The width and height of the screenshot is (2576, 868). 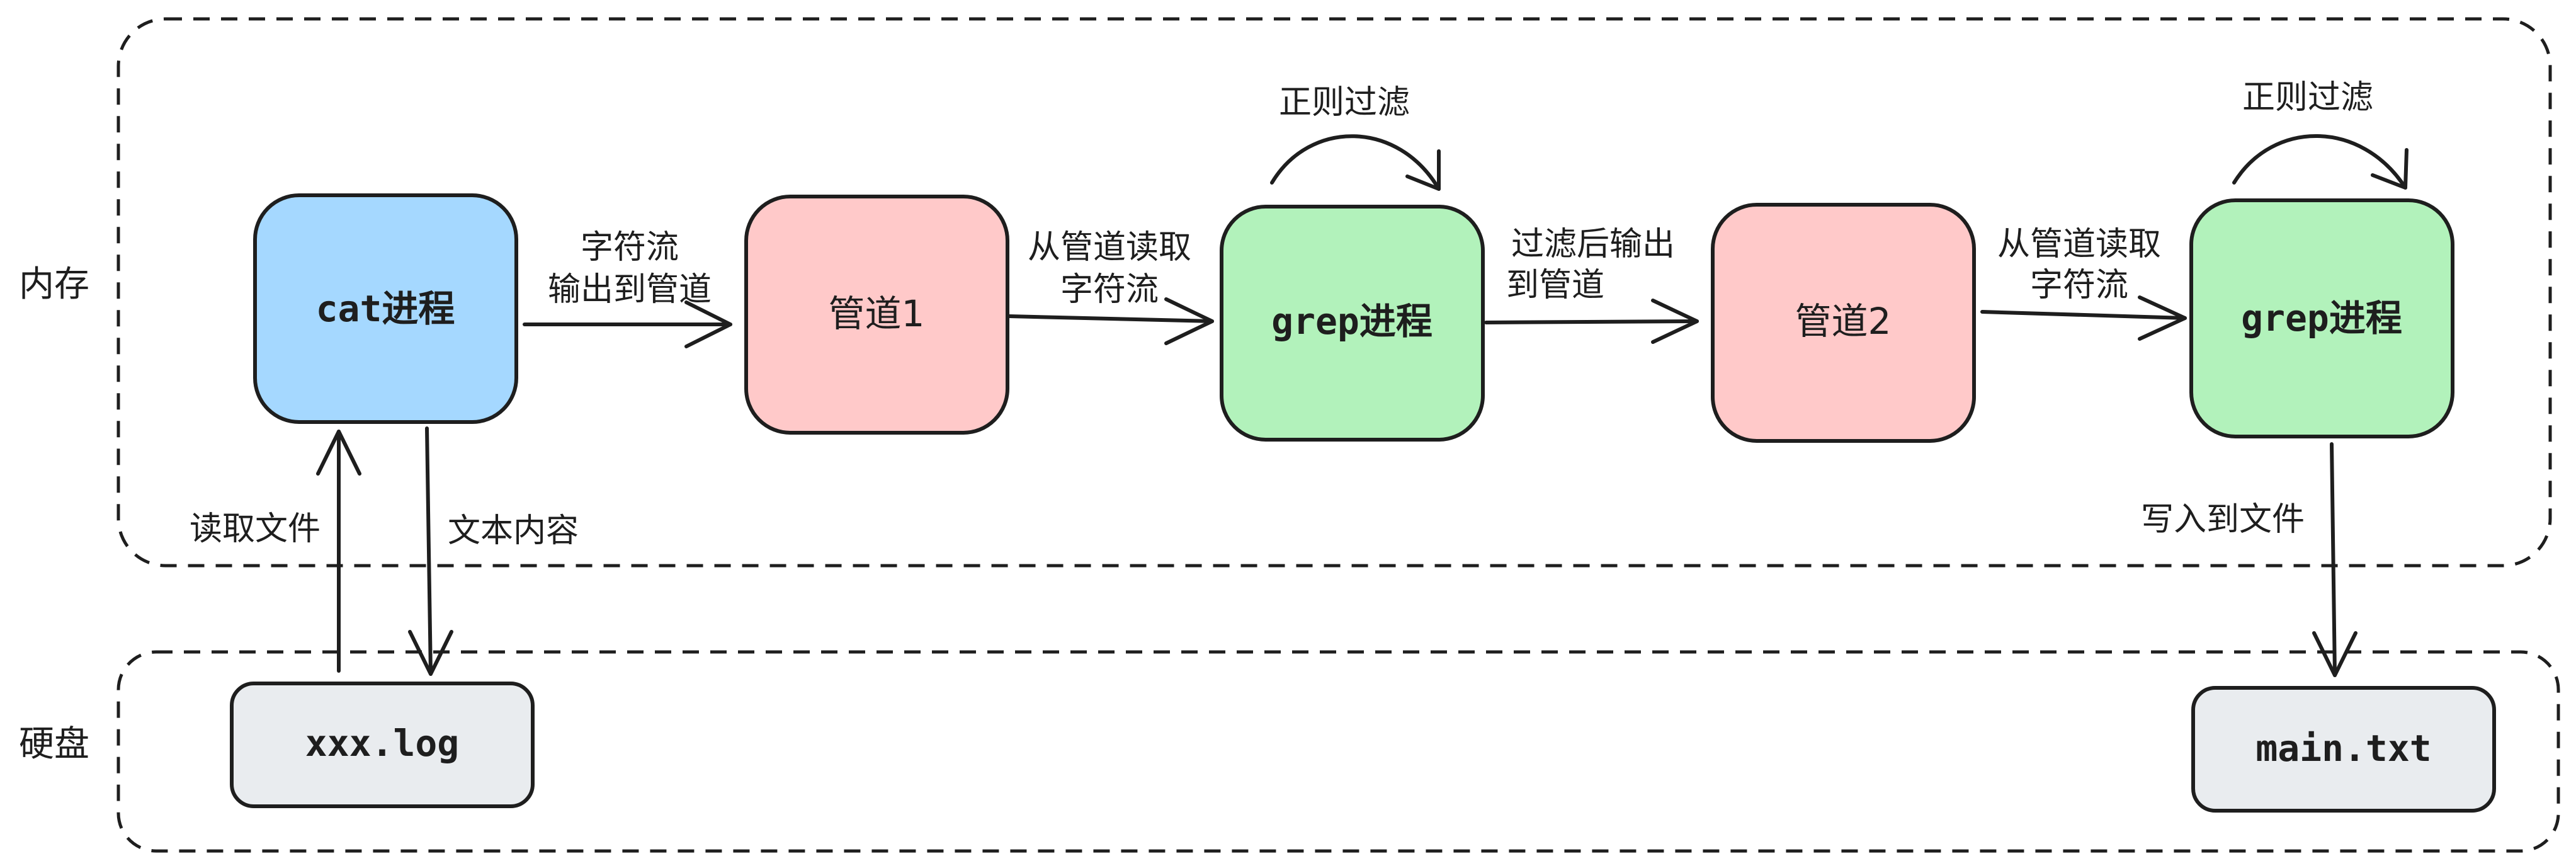 I want to click on grep2-process-label: grep进程, so click(x=2321, y=318).